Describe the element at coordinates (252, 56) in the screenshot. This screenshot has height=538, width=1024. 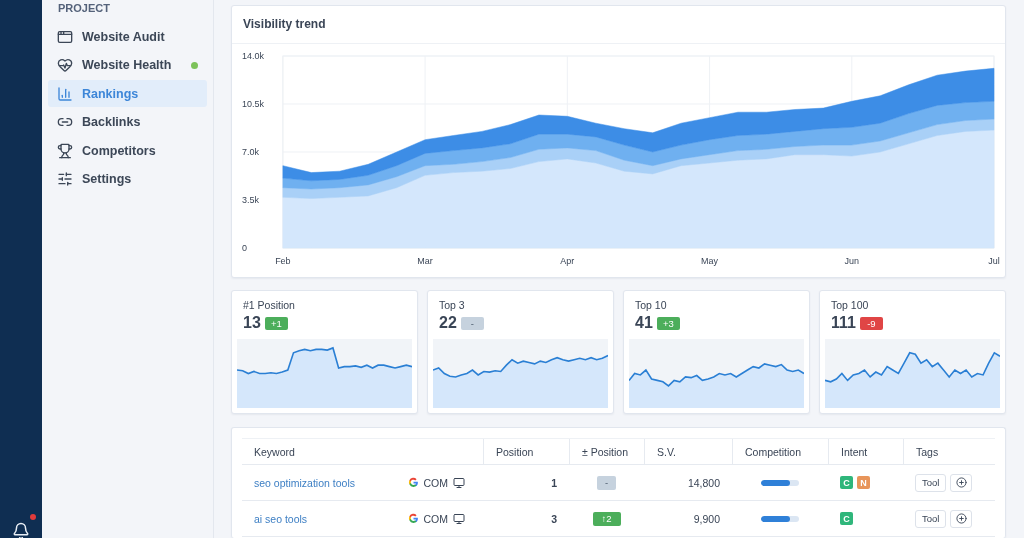
I see `axis-label: 14.0k` at that location.